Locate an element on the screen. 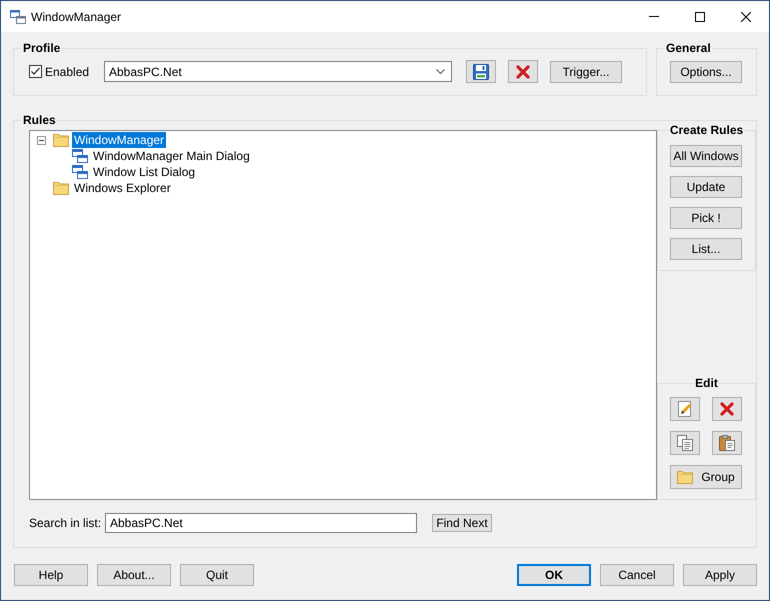 This screenshot has width=770, height=601. profile-select: AbbasPC.Net is located at coordinates (278, 71).